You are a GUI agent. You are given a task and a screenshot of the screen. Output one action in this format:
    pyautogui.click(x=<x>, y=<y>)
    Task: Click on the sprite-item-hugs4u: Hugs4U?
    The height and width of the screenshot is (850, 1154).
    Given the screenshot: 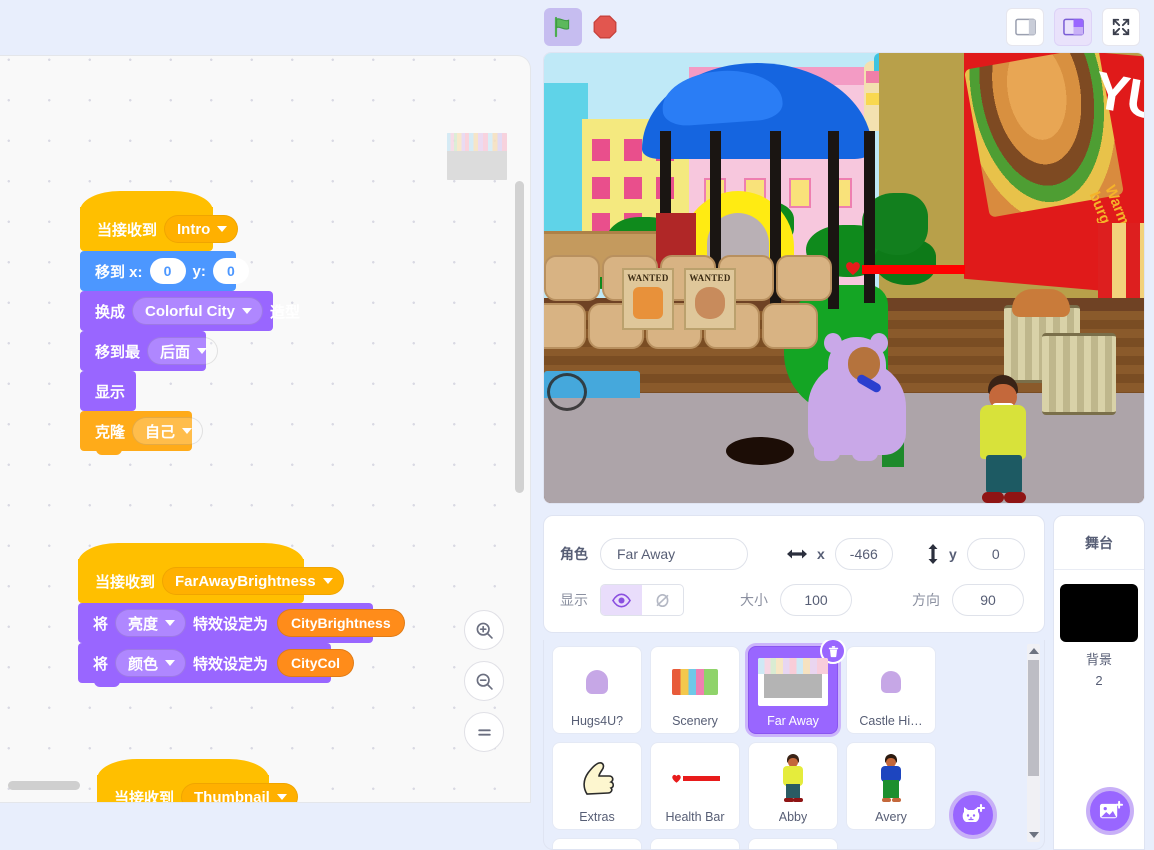 What is the action you would take?
    pyautogui.click(x=597, y=690)
    